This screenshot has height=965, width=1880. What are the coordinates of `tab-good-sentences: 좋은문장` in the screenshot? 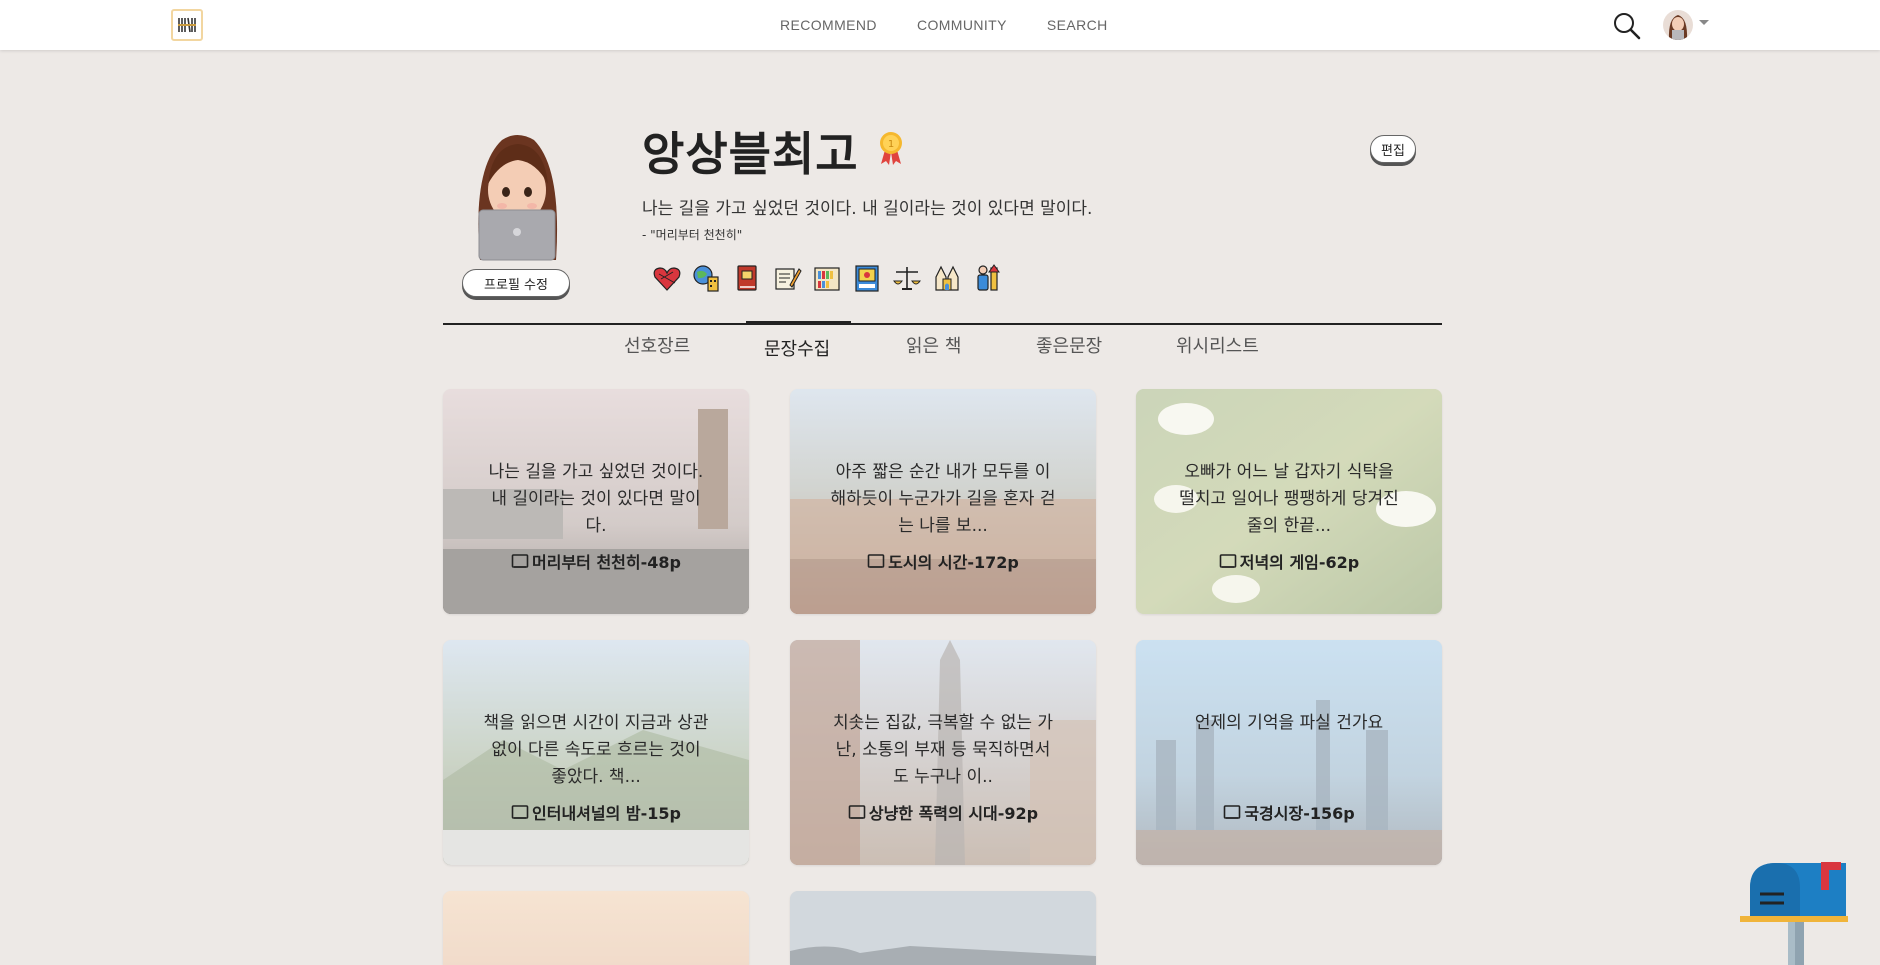 It's located at (1069, 345).